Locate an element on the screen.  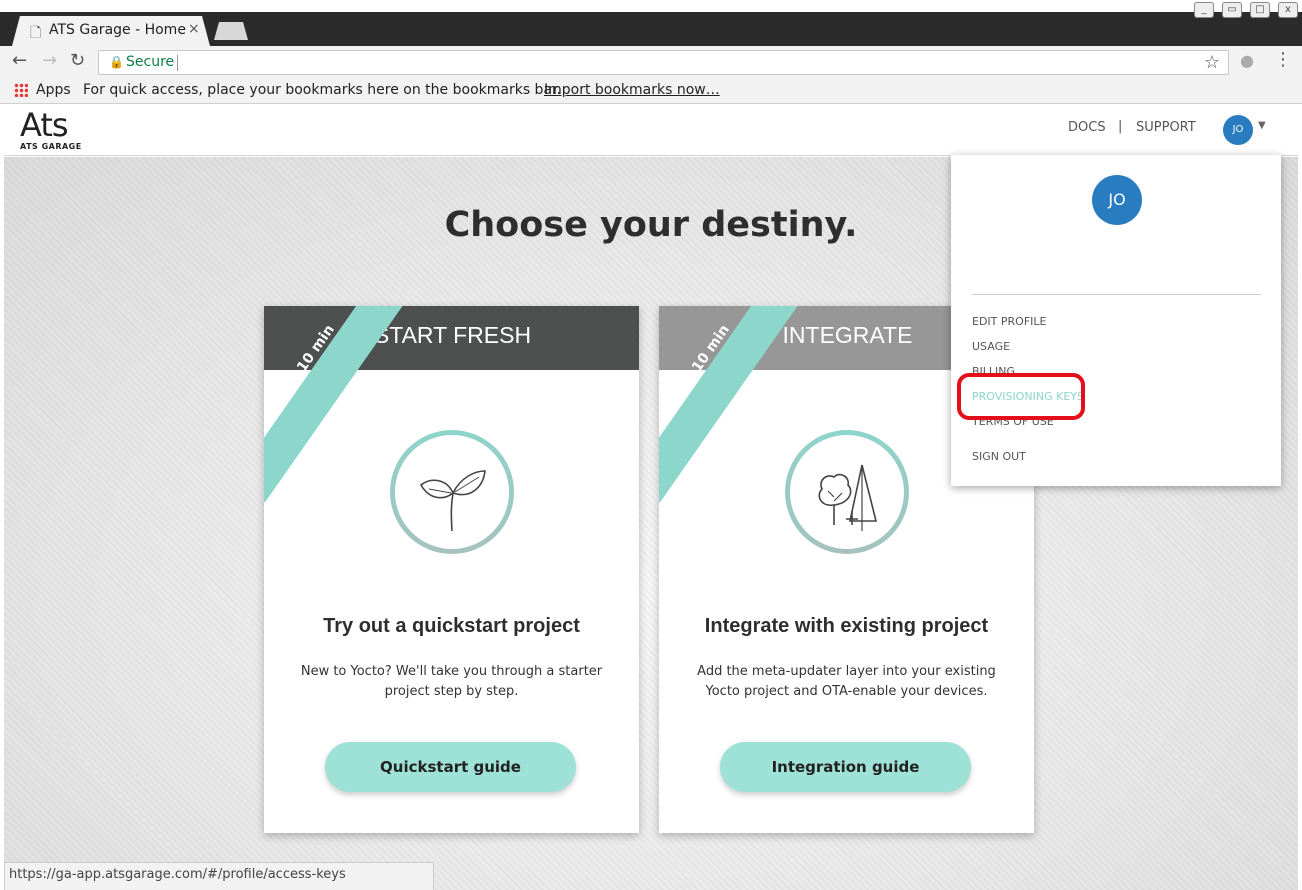
minimize-icon: _ is located at coordinates (1204, 10).